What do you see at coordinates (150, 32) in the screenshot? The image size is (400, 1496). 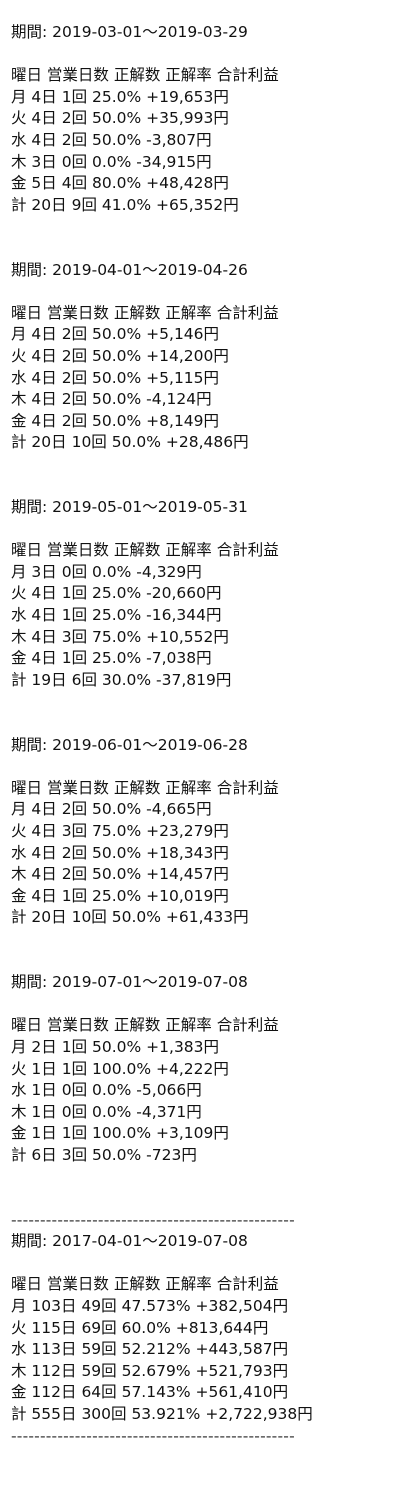 I see `period-range: 2019-03-01〜2019-03-29` at bounding box center [150, 32].